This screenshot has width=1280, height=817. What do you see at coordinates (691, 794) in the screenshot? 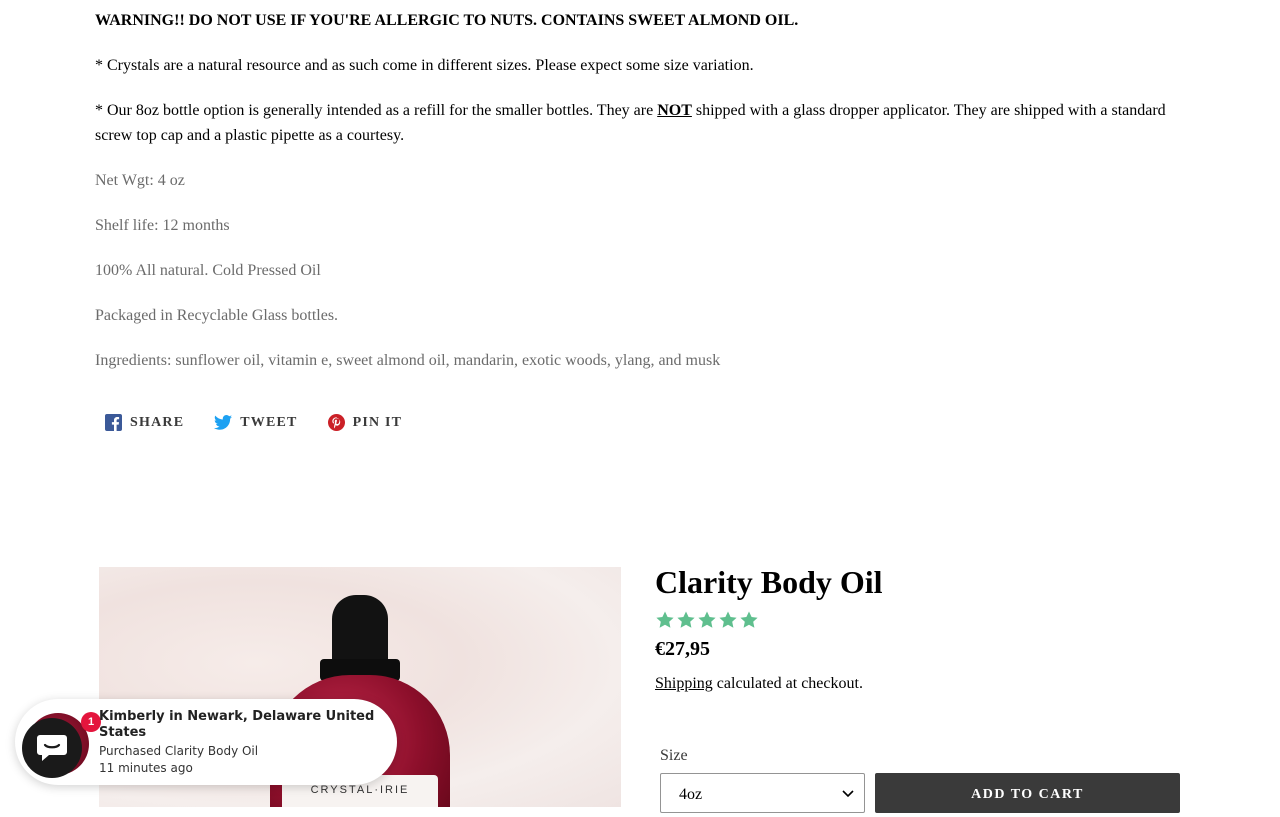
I see `size-selected-value: 4oz` at bounding box center [691, 794].